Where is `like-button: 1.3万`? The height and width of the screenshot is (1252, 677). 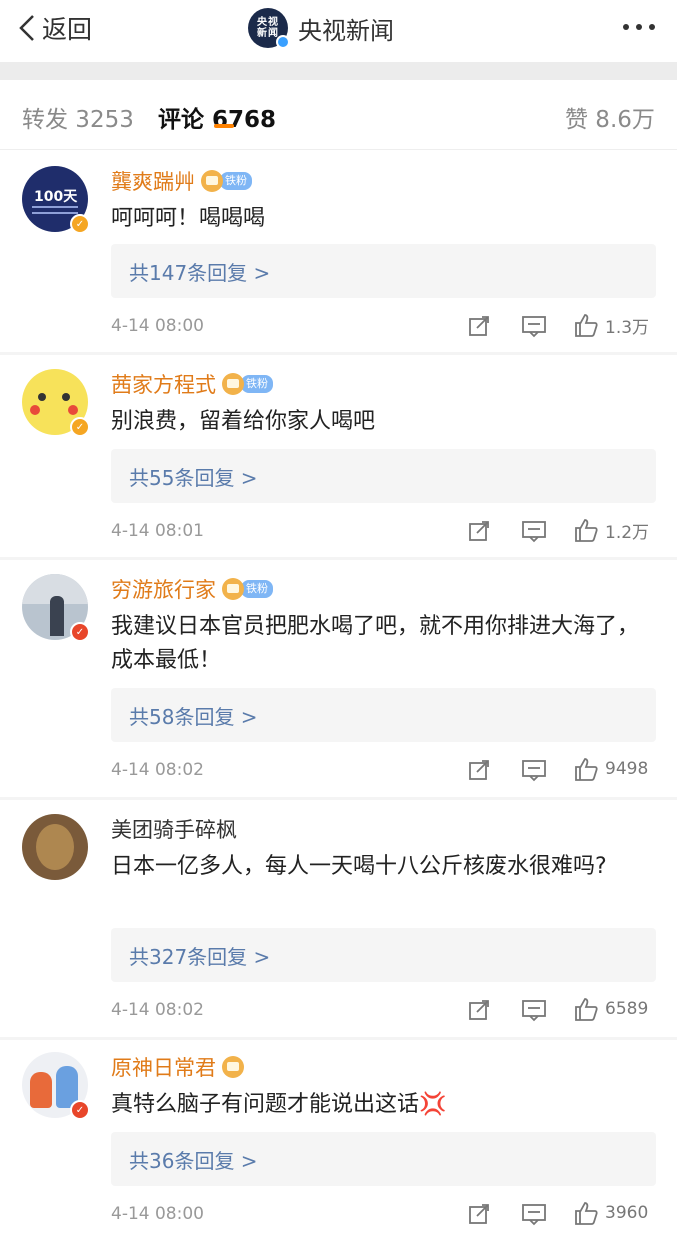
like-button: 1.3万 is located at coordinates (611, 325).